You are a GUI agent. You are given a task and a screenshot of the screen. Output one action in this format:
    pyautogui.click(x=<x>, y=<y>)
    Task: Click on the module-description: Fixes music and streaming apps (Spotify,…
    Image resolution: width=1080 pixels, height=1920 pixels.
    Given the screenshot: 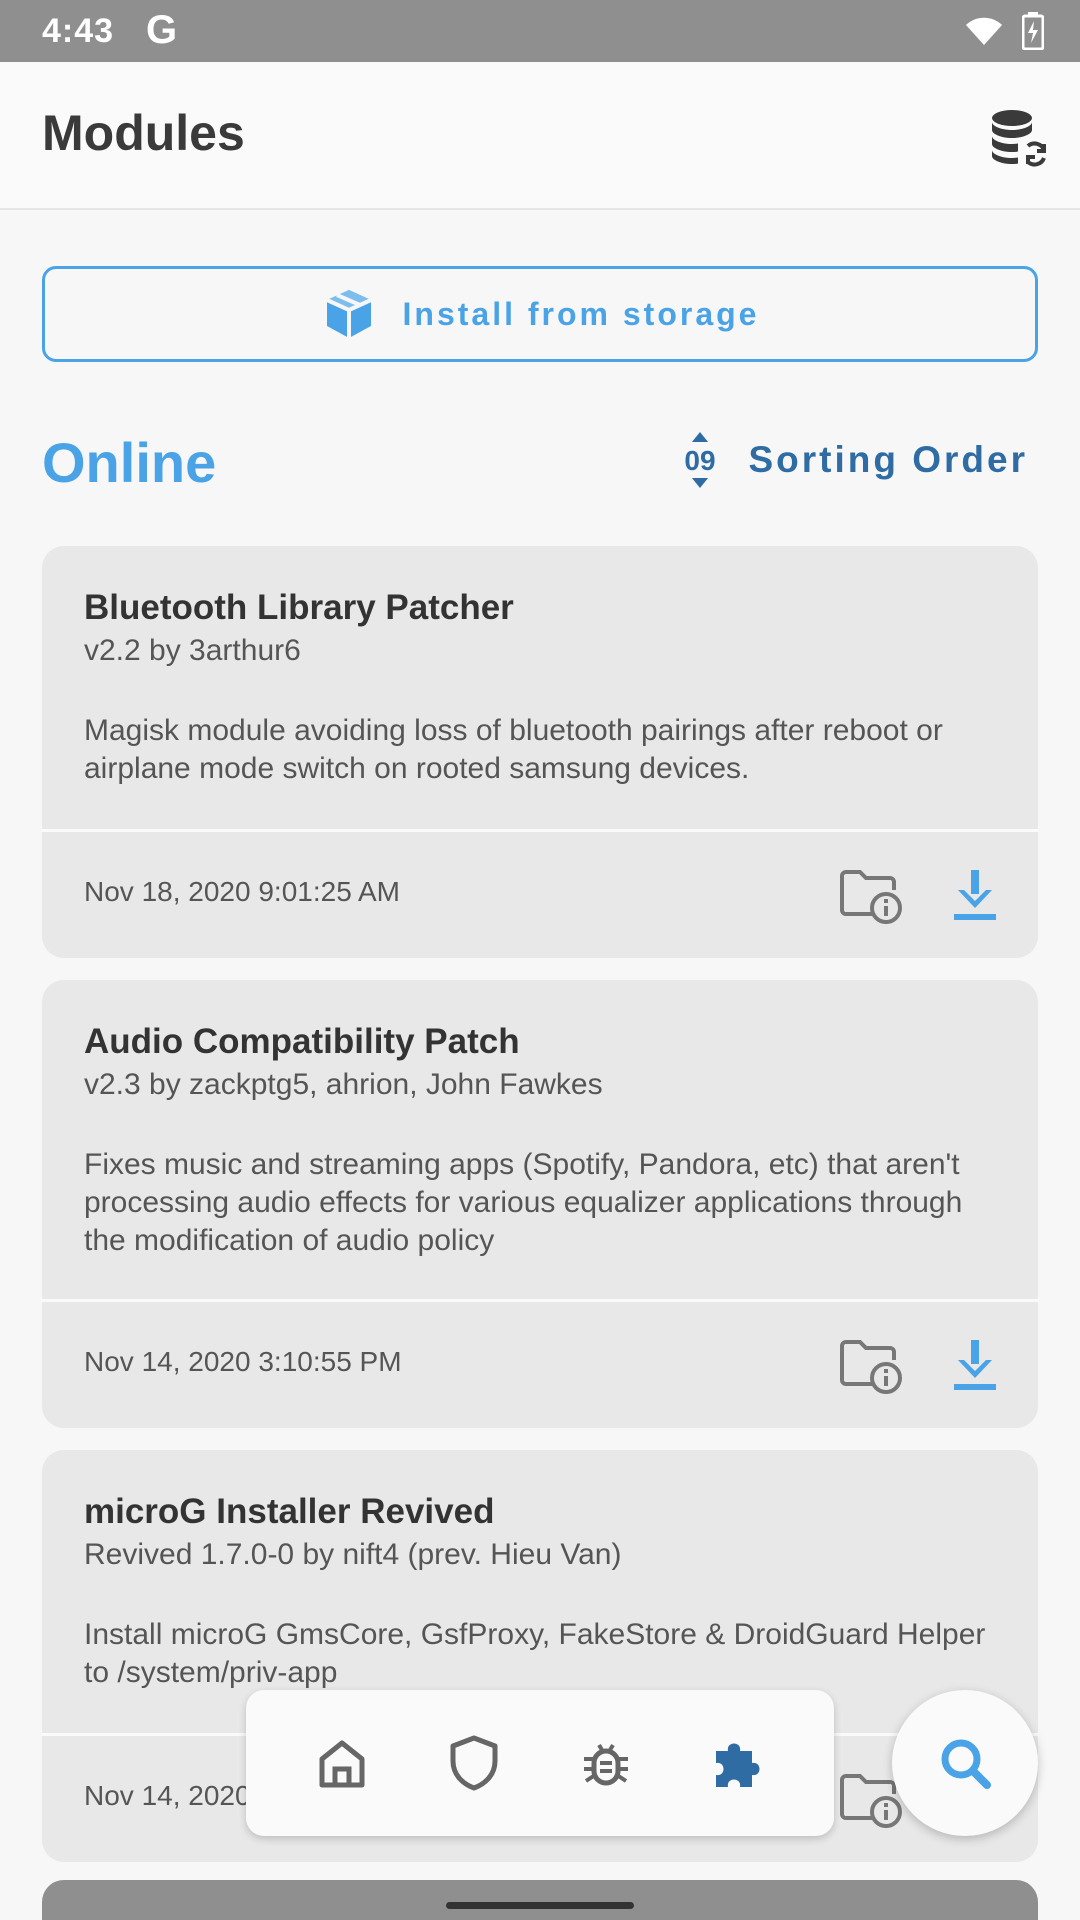 What is the action you would take?
    pyautogui.click(x=523, y=1202)
    